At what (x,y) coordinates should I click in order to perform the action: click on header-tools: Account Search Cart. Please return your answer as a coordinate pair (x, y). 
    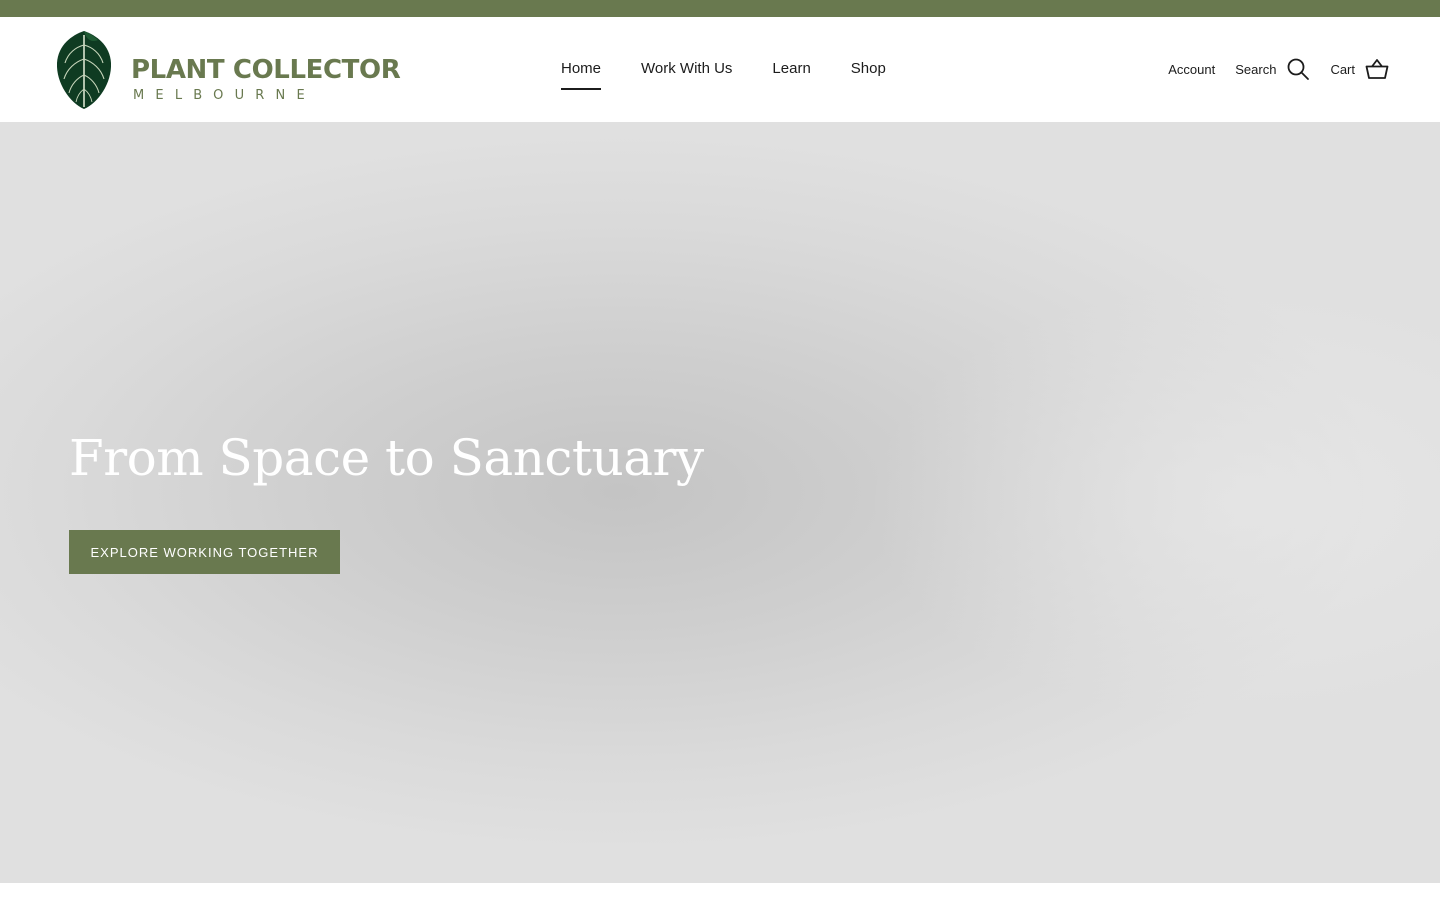
    Looking at the image, I should click on (1278, 69).